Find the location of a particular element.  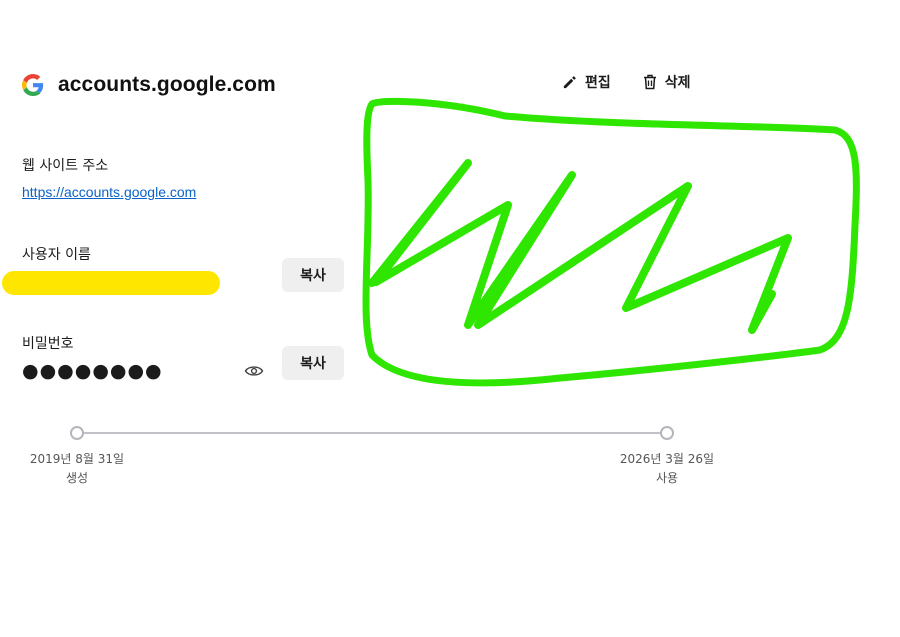

timeline-line is located at coordinates (372, 433).